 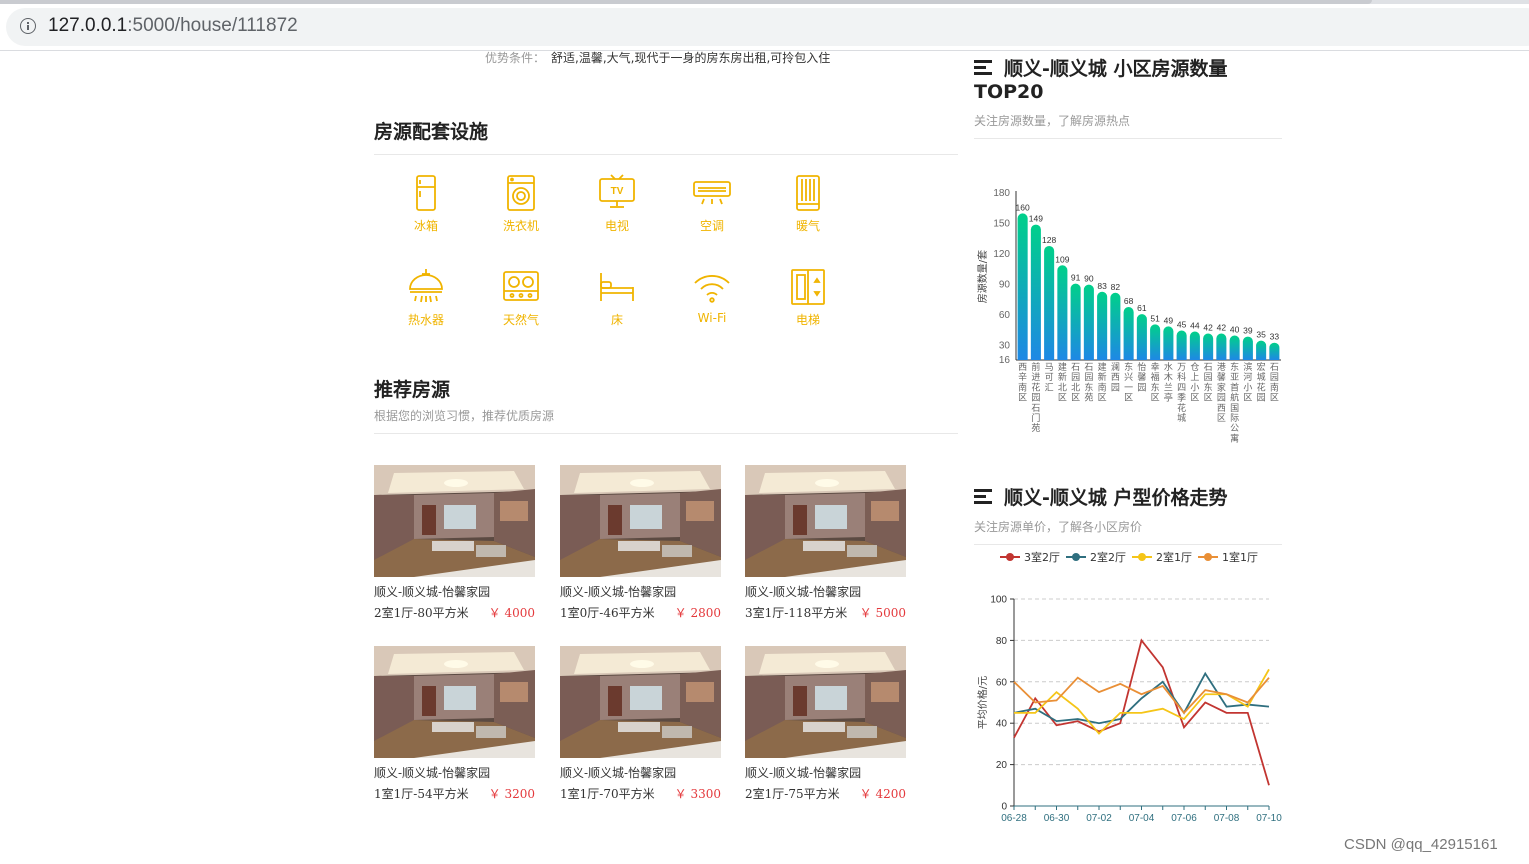 What do you see at coordinates (1275, 337) in the screenshot?
I see `bar-value-label: 33` at bounding box center [1275, 337].